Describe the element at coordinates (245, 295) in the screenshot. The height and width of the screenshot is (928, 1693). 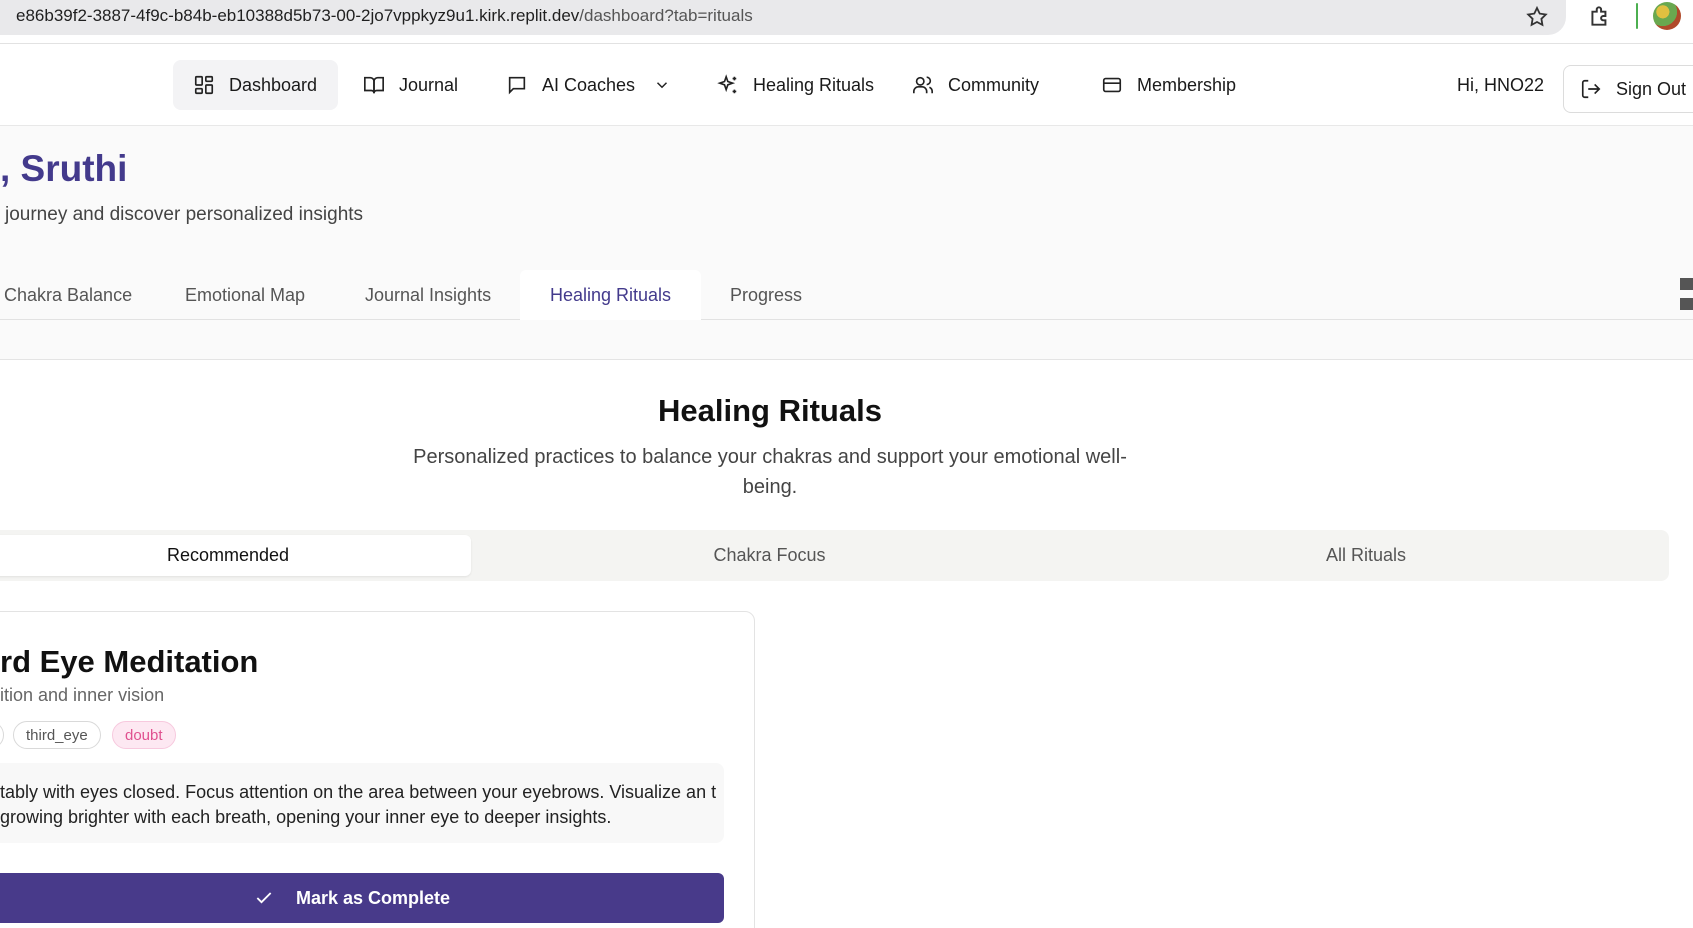
I see `tab-emotional-map: Emotional Map` at that location.